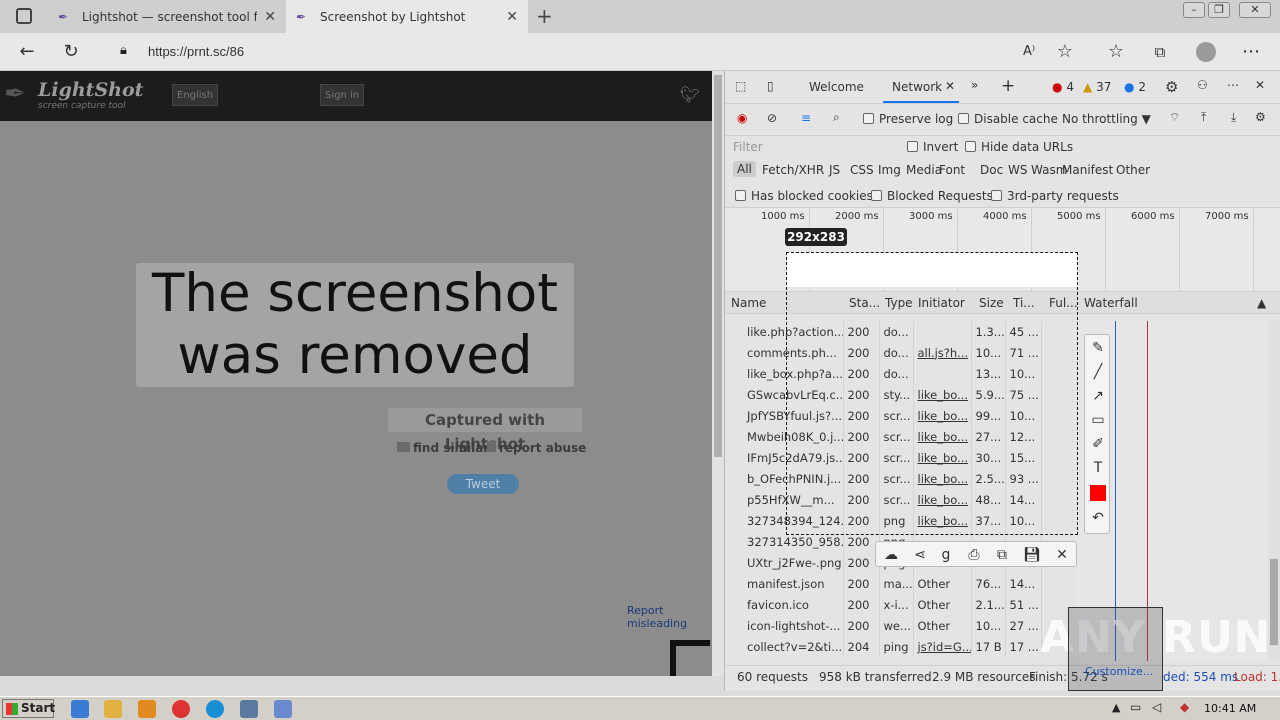 The width and height of the screenshot is (1280, 720). Describe the element at coordinates (283, 709) in the screenshot. I see `lightshot-tray-icon` at that location.